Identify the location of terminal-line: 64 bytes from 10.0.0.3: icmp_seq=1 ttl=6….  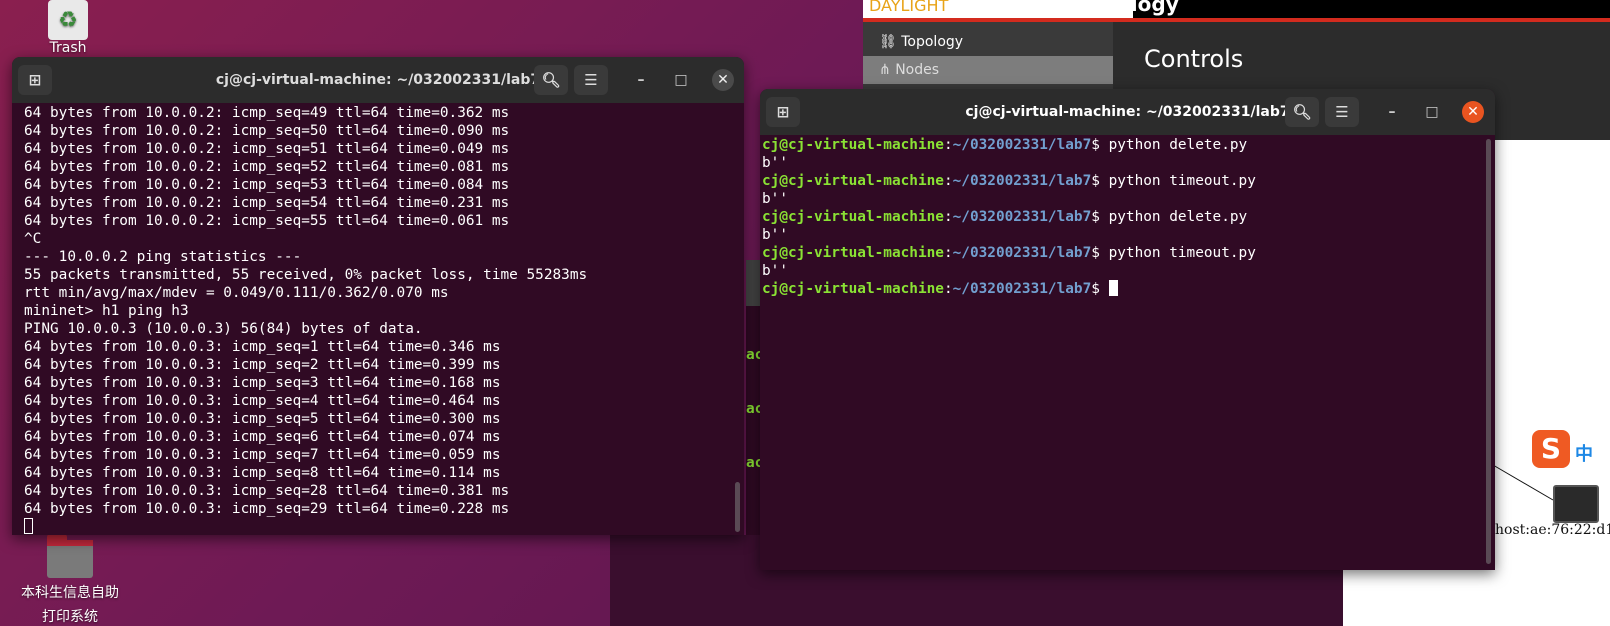
(262, 347).